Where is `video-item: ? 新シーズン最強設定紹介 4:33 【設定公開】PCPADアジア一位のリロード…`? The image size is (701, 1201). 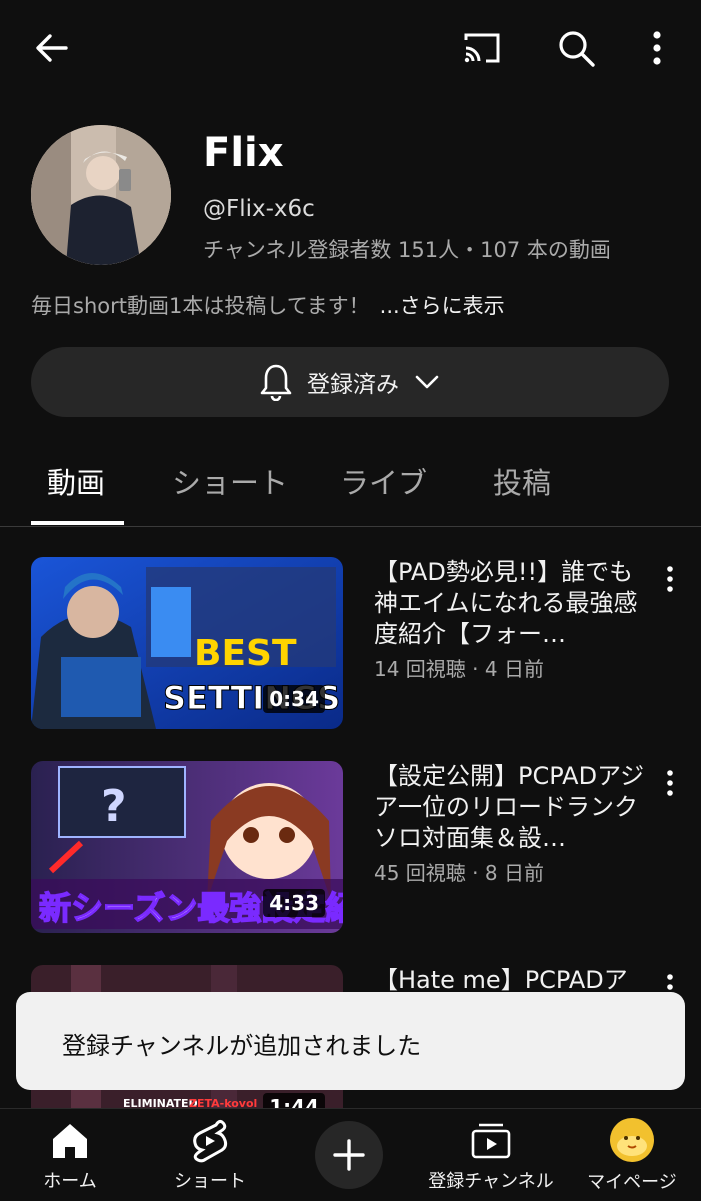 video-item: ? 新シーズン最強設定紹介 4:33 【設定公開】PCPADアジア一位のリロード… is located at coordinates (350, 851).